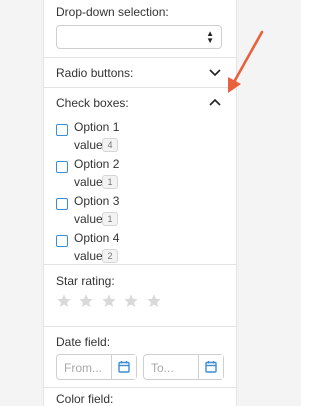  I want to click on count-badge: 4, so click(110, 145).